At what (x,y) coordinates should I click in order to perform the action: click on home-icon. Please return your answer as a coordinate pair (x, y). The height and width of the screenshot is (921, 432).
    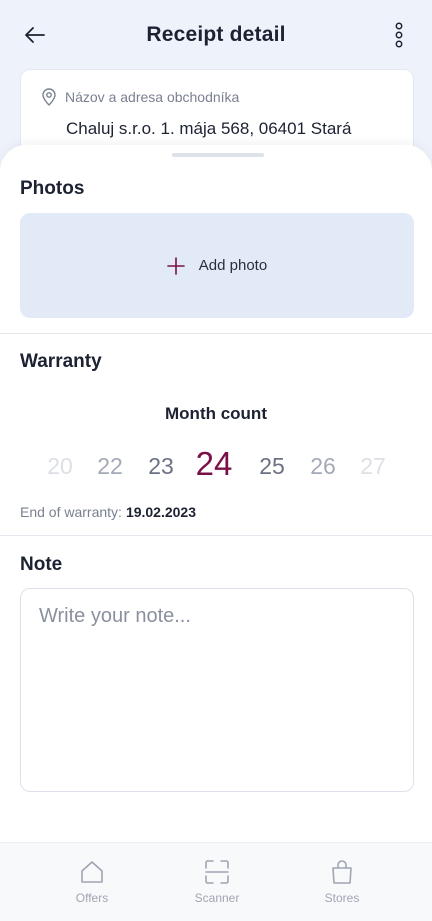
    Looking at the image, I should click on (92, 872).